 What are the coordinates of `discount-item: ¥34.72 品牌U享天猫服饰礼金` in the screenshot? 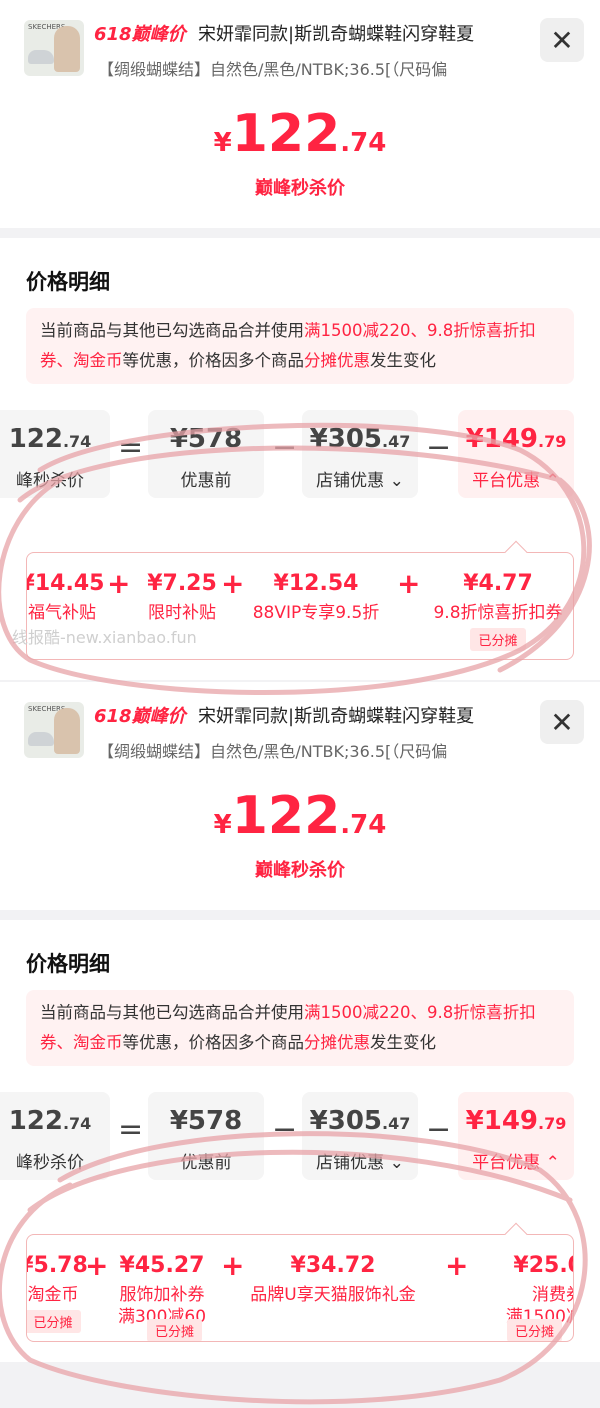 It's located at (333, 1279).